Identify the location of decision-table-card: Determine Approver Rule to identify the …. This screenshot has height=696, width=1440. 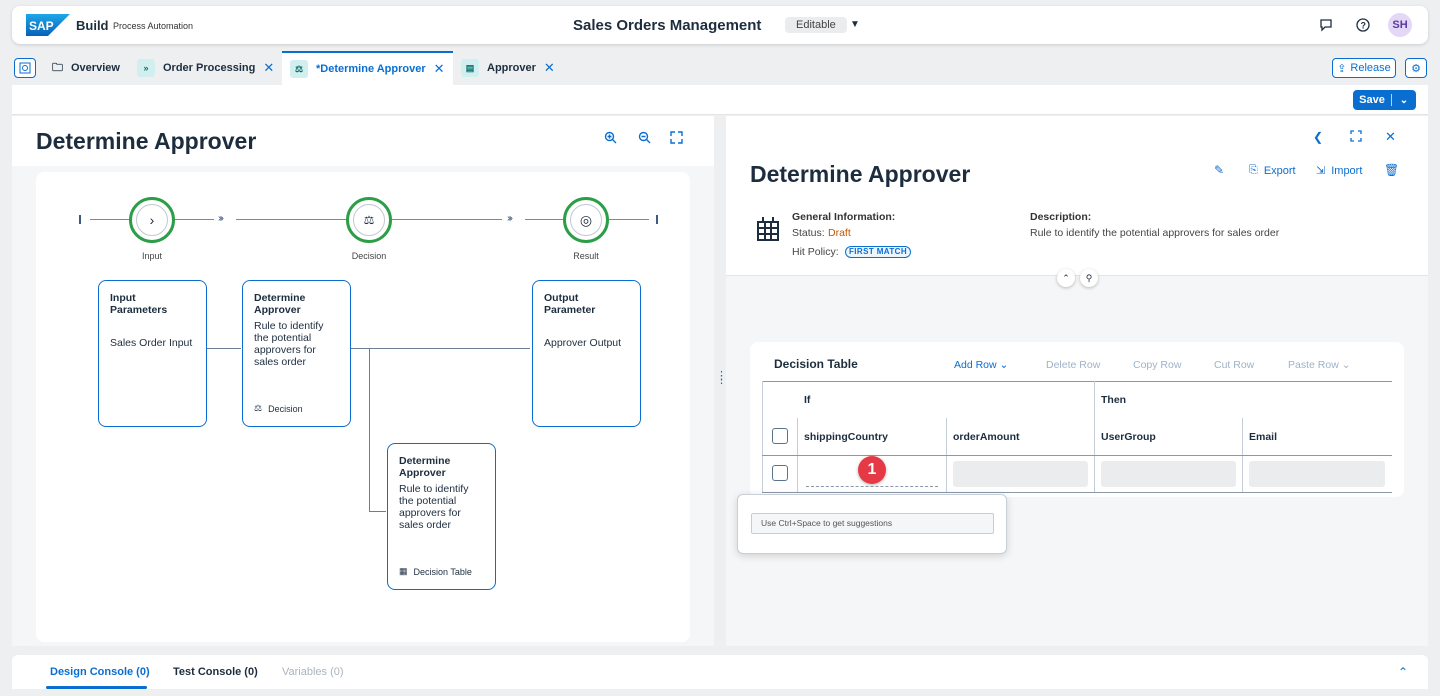
(441, 516).